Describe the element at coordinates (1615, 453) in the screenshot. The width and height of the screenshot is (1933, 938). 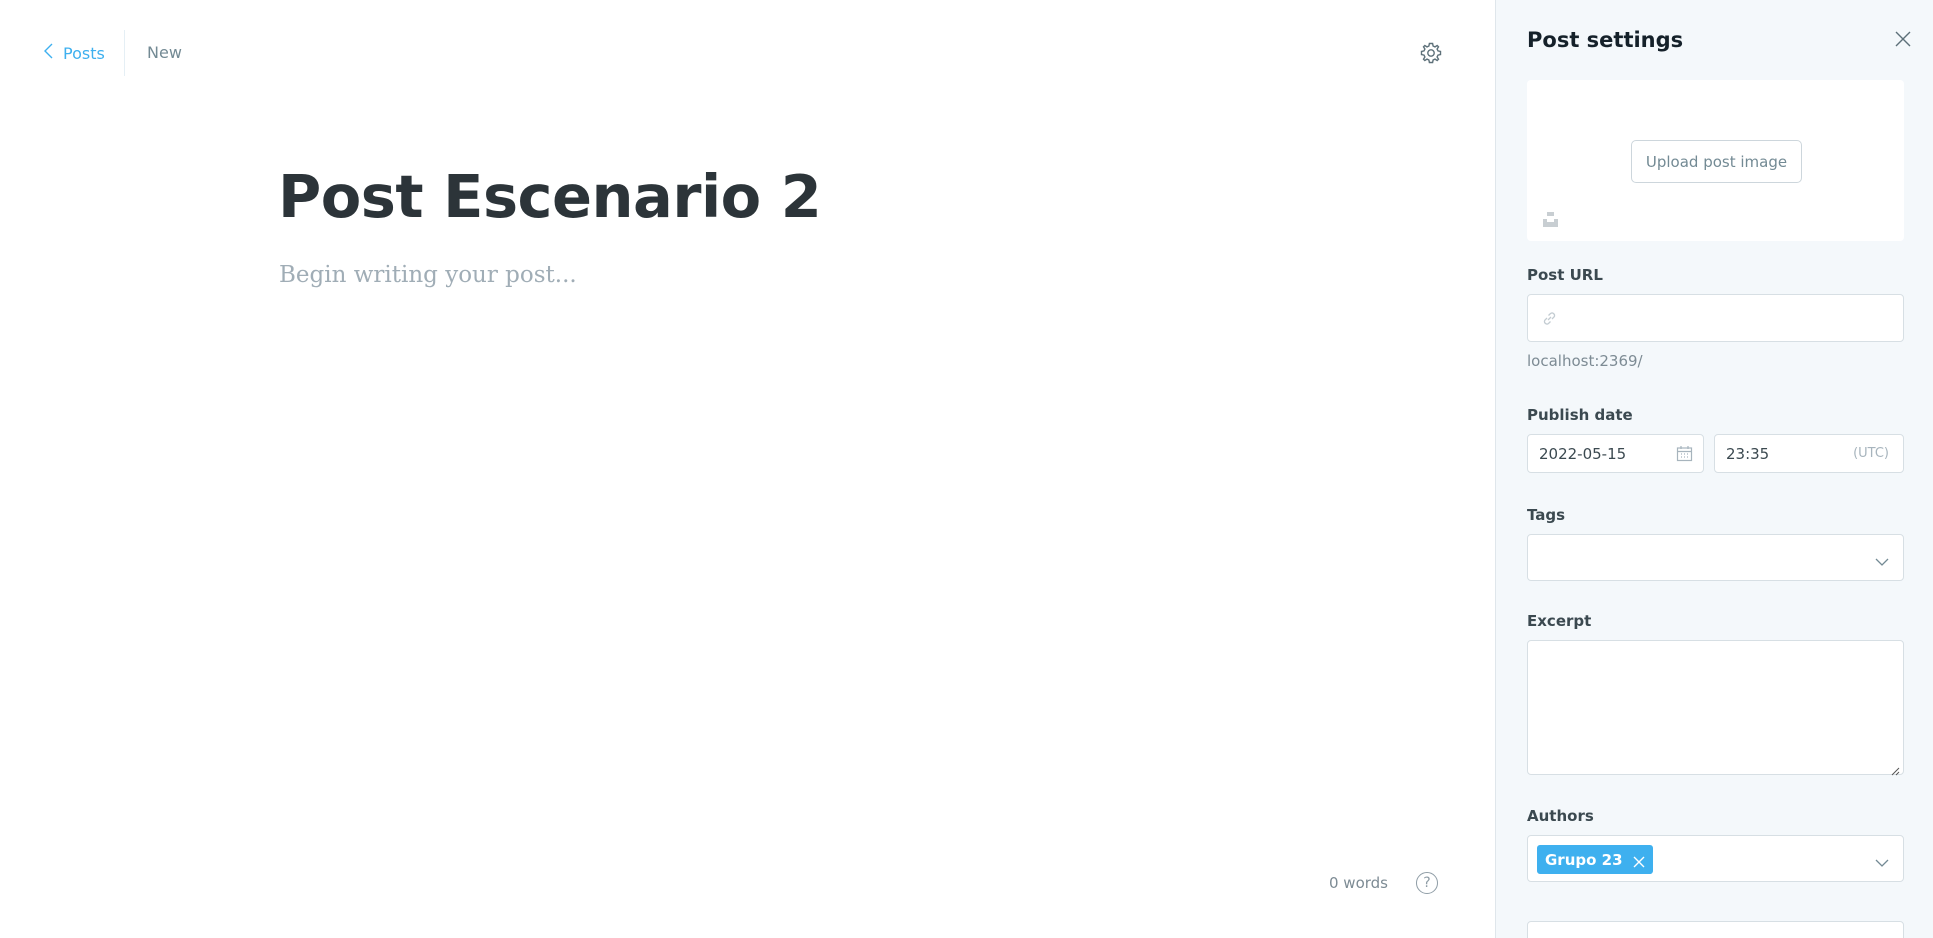
I see `publish-date-field` at that location.